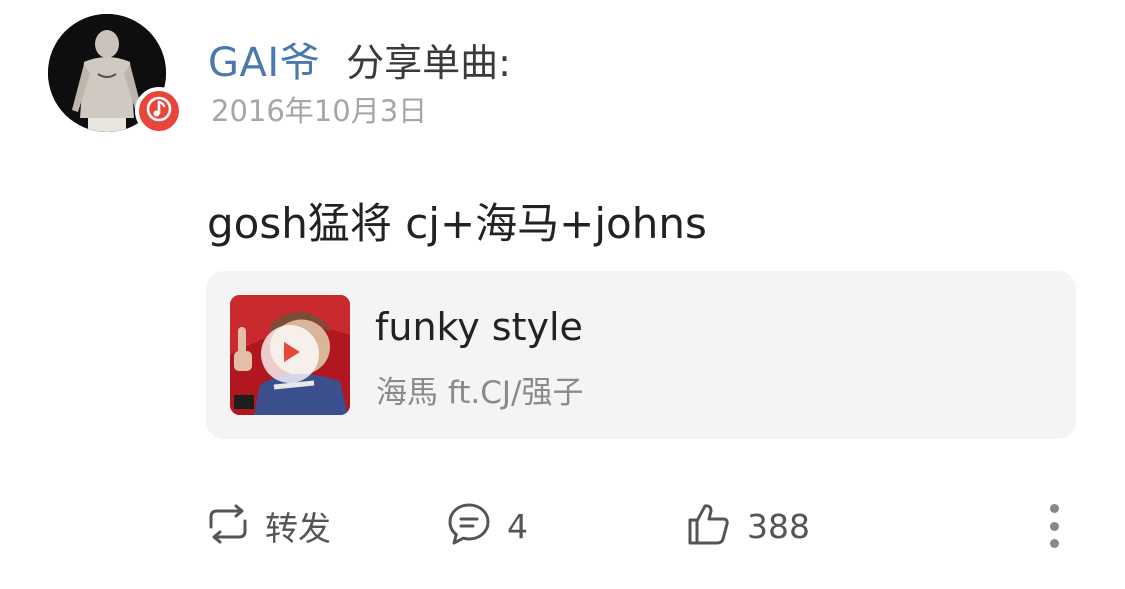 This screenshot has height=589, width=1125. What do you see at coordinates (428, 63) in the screenshot?
I see `share-action-label: 分享单曲:` at bounding box center [428, 63].